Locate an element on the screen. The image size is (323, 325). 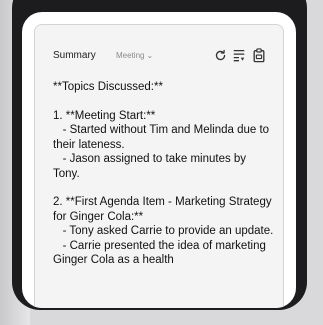
chevron-down-icon: ⌄ is located at coordinates (150, 55).